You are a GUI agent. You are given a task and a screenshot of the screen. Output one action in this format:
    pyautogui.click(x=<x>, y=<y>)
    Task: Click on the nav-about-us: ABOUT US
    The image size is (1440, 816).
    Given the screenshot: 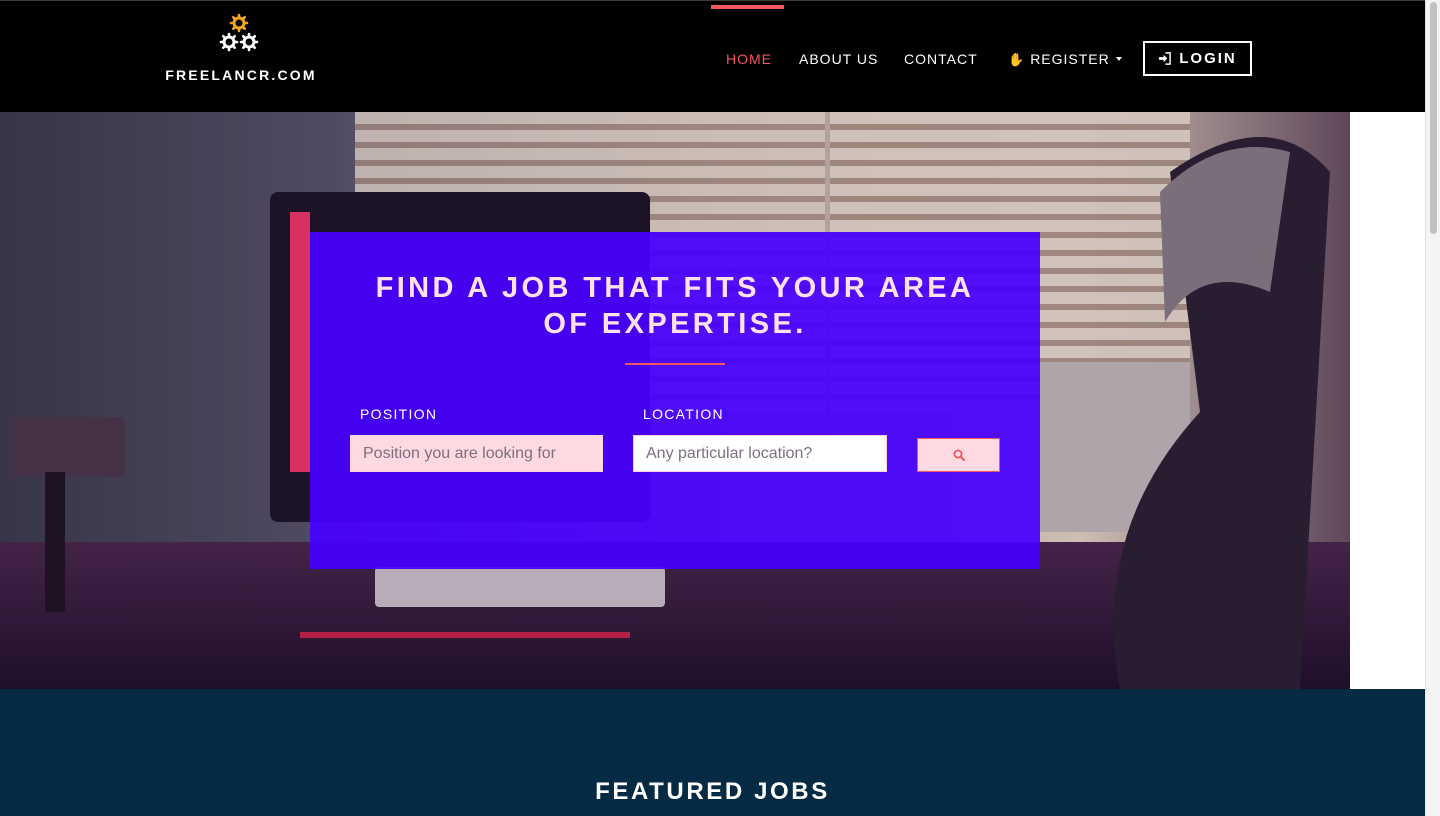 What is the action you would take?
    pyautogui.click(x=838, y=59)
    